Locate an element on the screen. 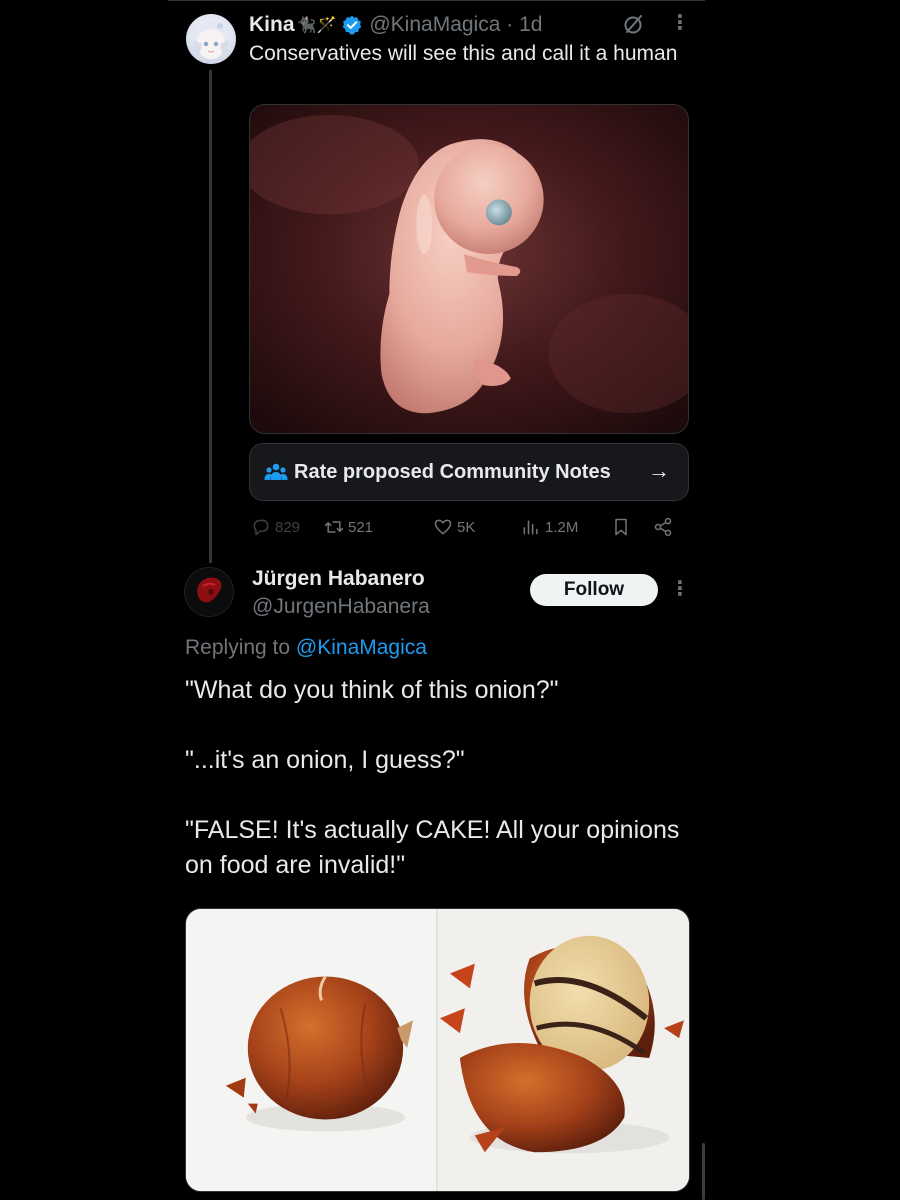 The image size is (900, 1200). community-notes-label: Rate proposed Community Notes is located at coordinates (452, 471).